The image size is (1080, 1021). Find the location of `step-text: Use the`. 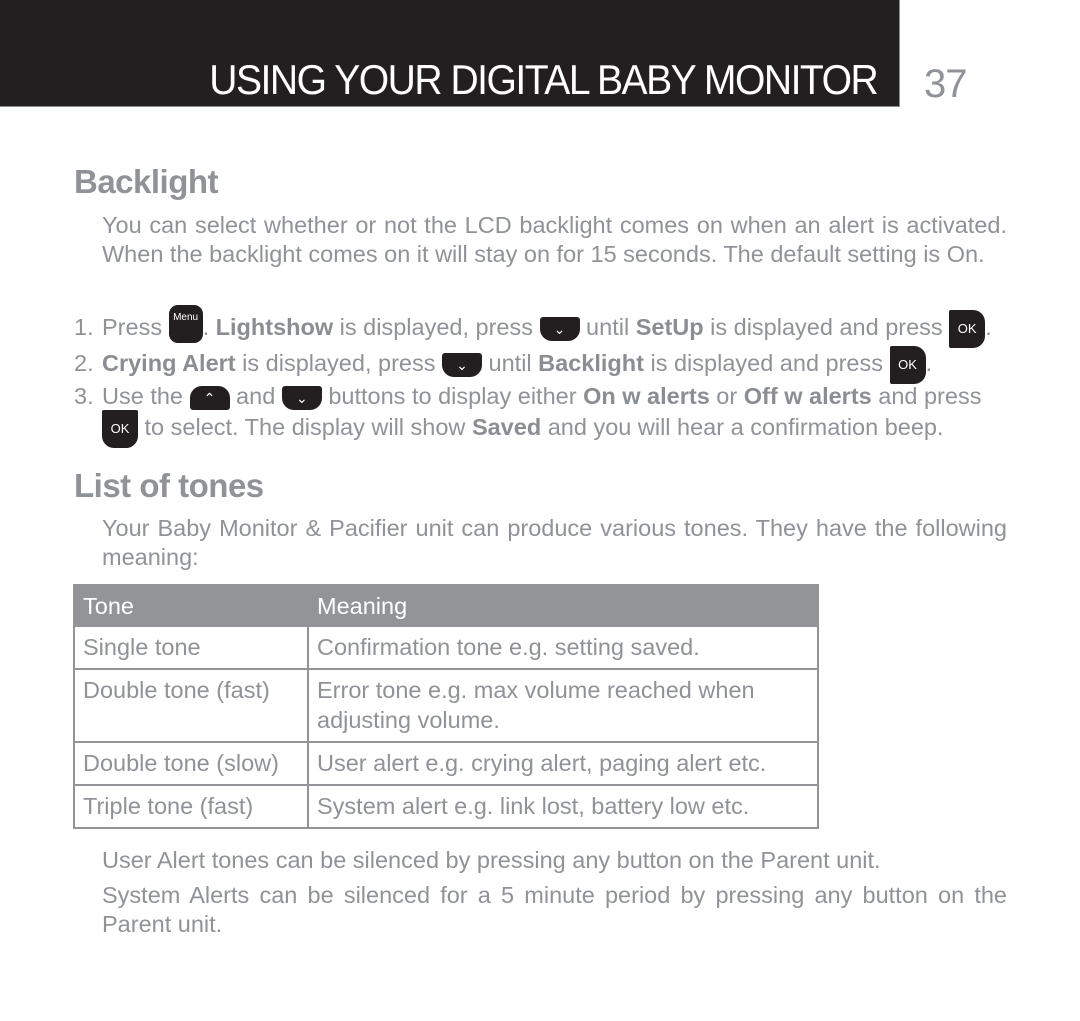

step-text: Use the is located at coordinates (146, 396).